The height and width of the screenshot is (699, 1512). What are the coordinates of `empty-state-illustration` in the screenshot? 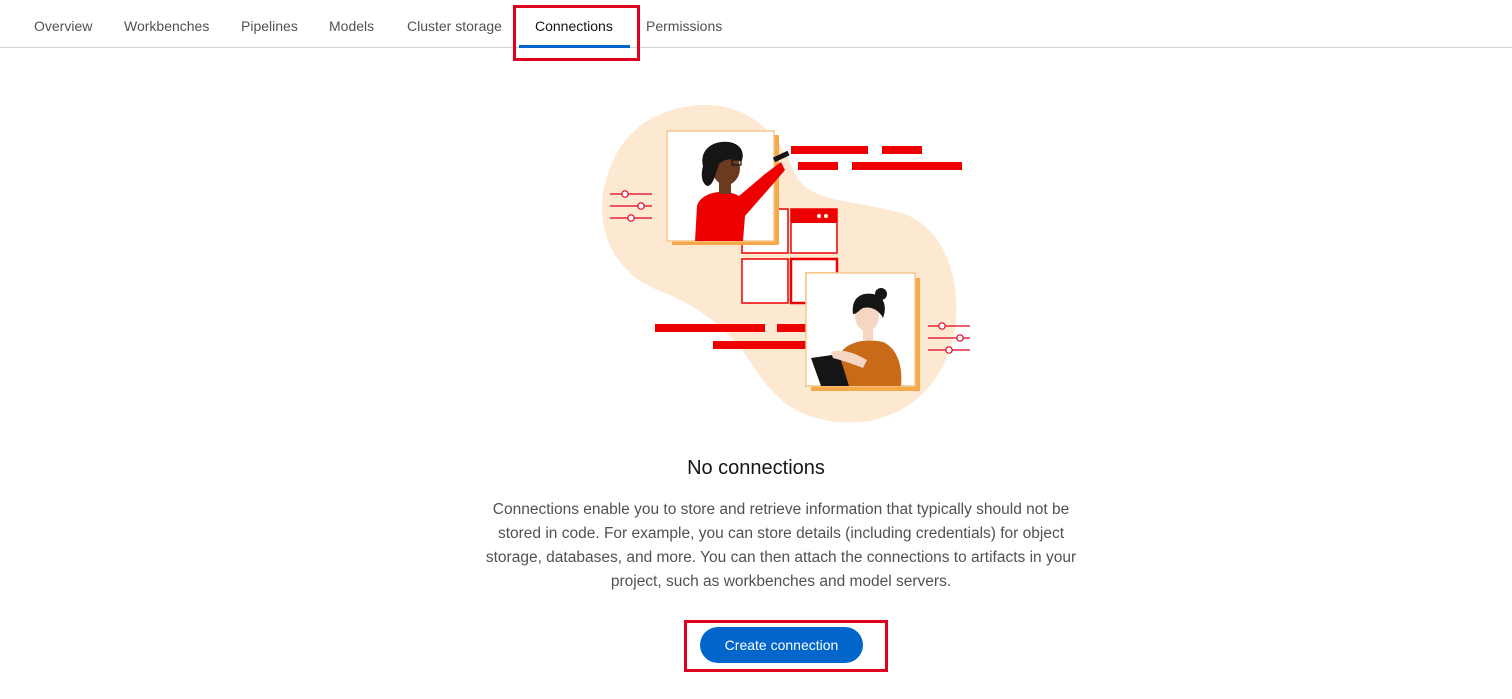 It's located at (786, 263).